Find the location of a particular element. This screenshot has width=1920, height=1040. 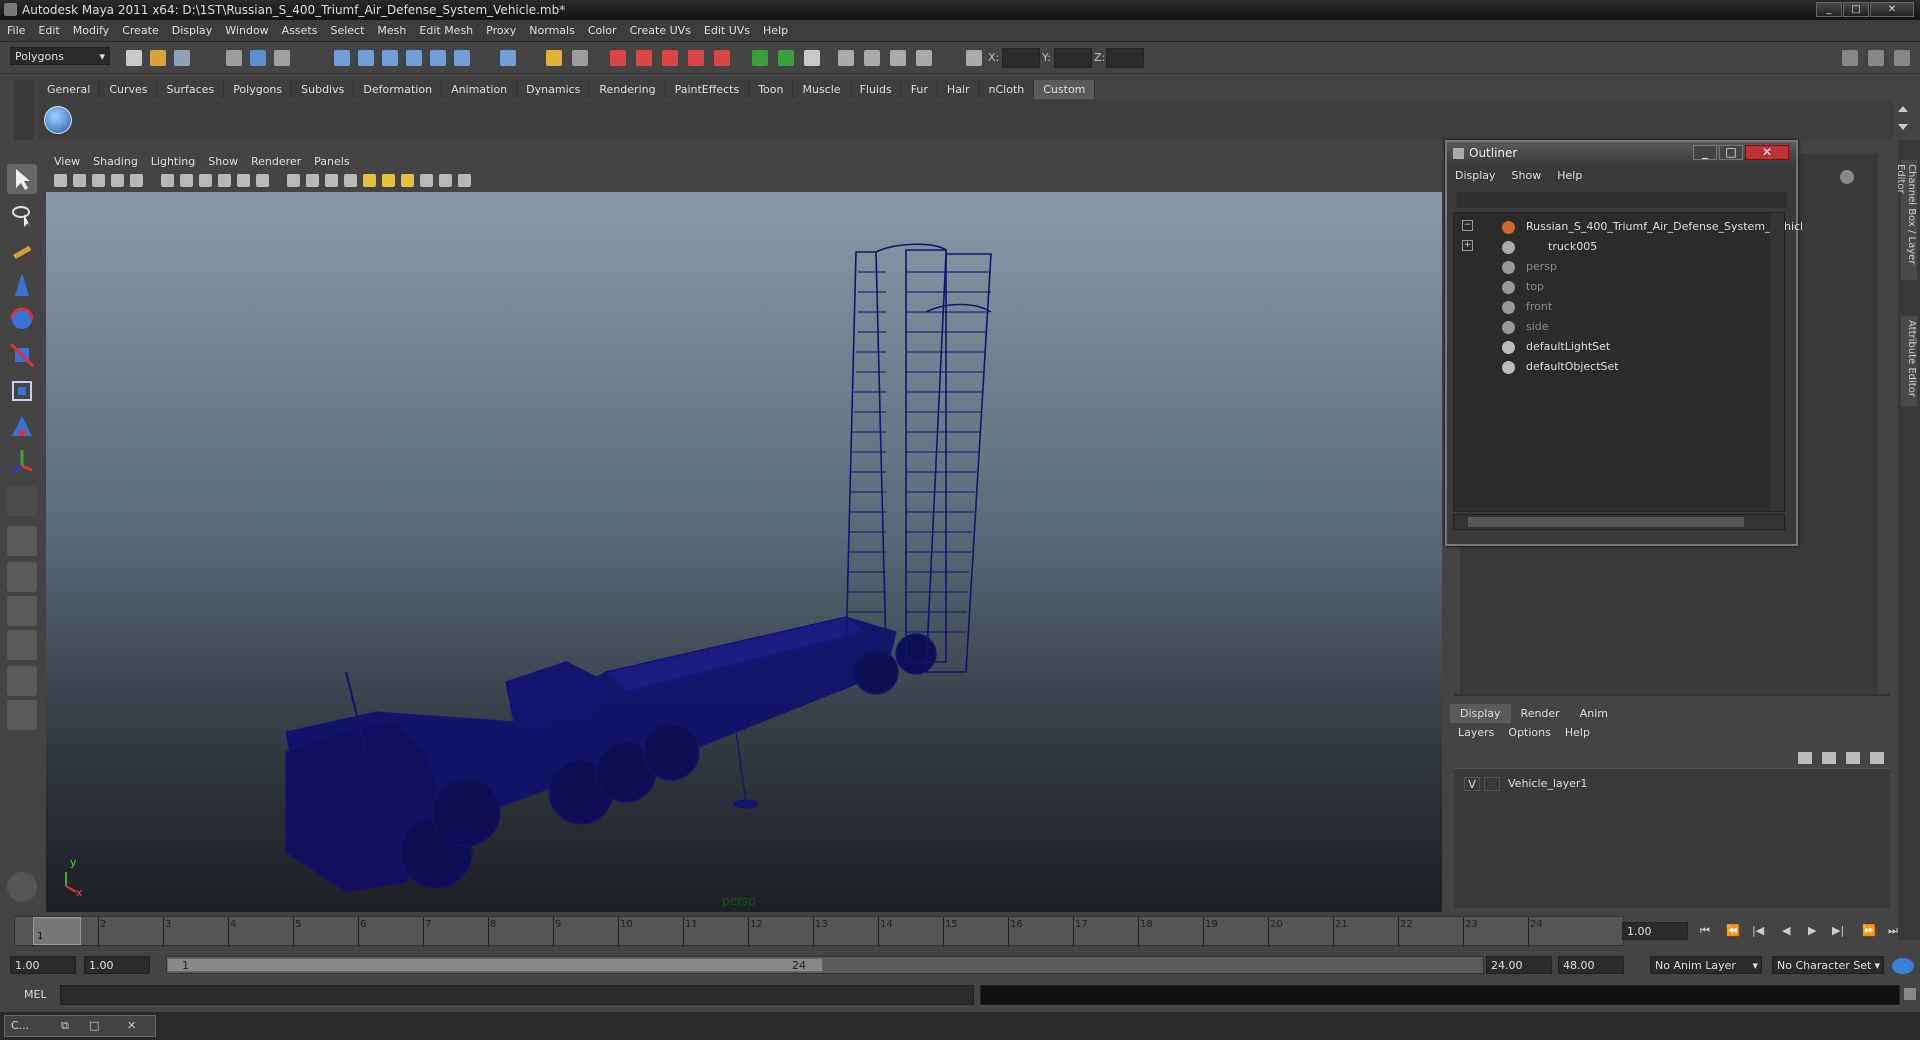

anim-layer-dropdown: No Anim Layer ▾ is located at coordinates (1706, 965).